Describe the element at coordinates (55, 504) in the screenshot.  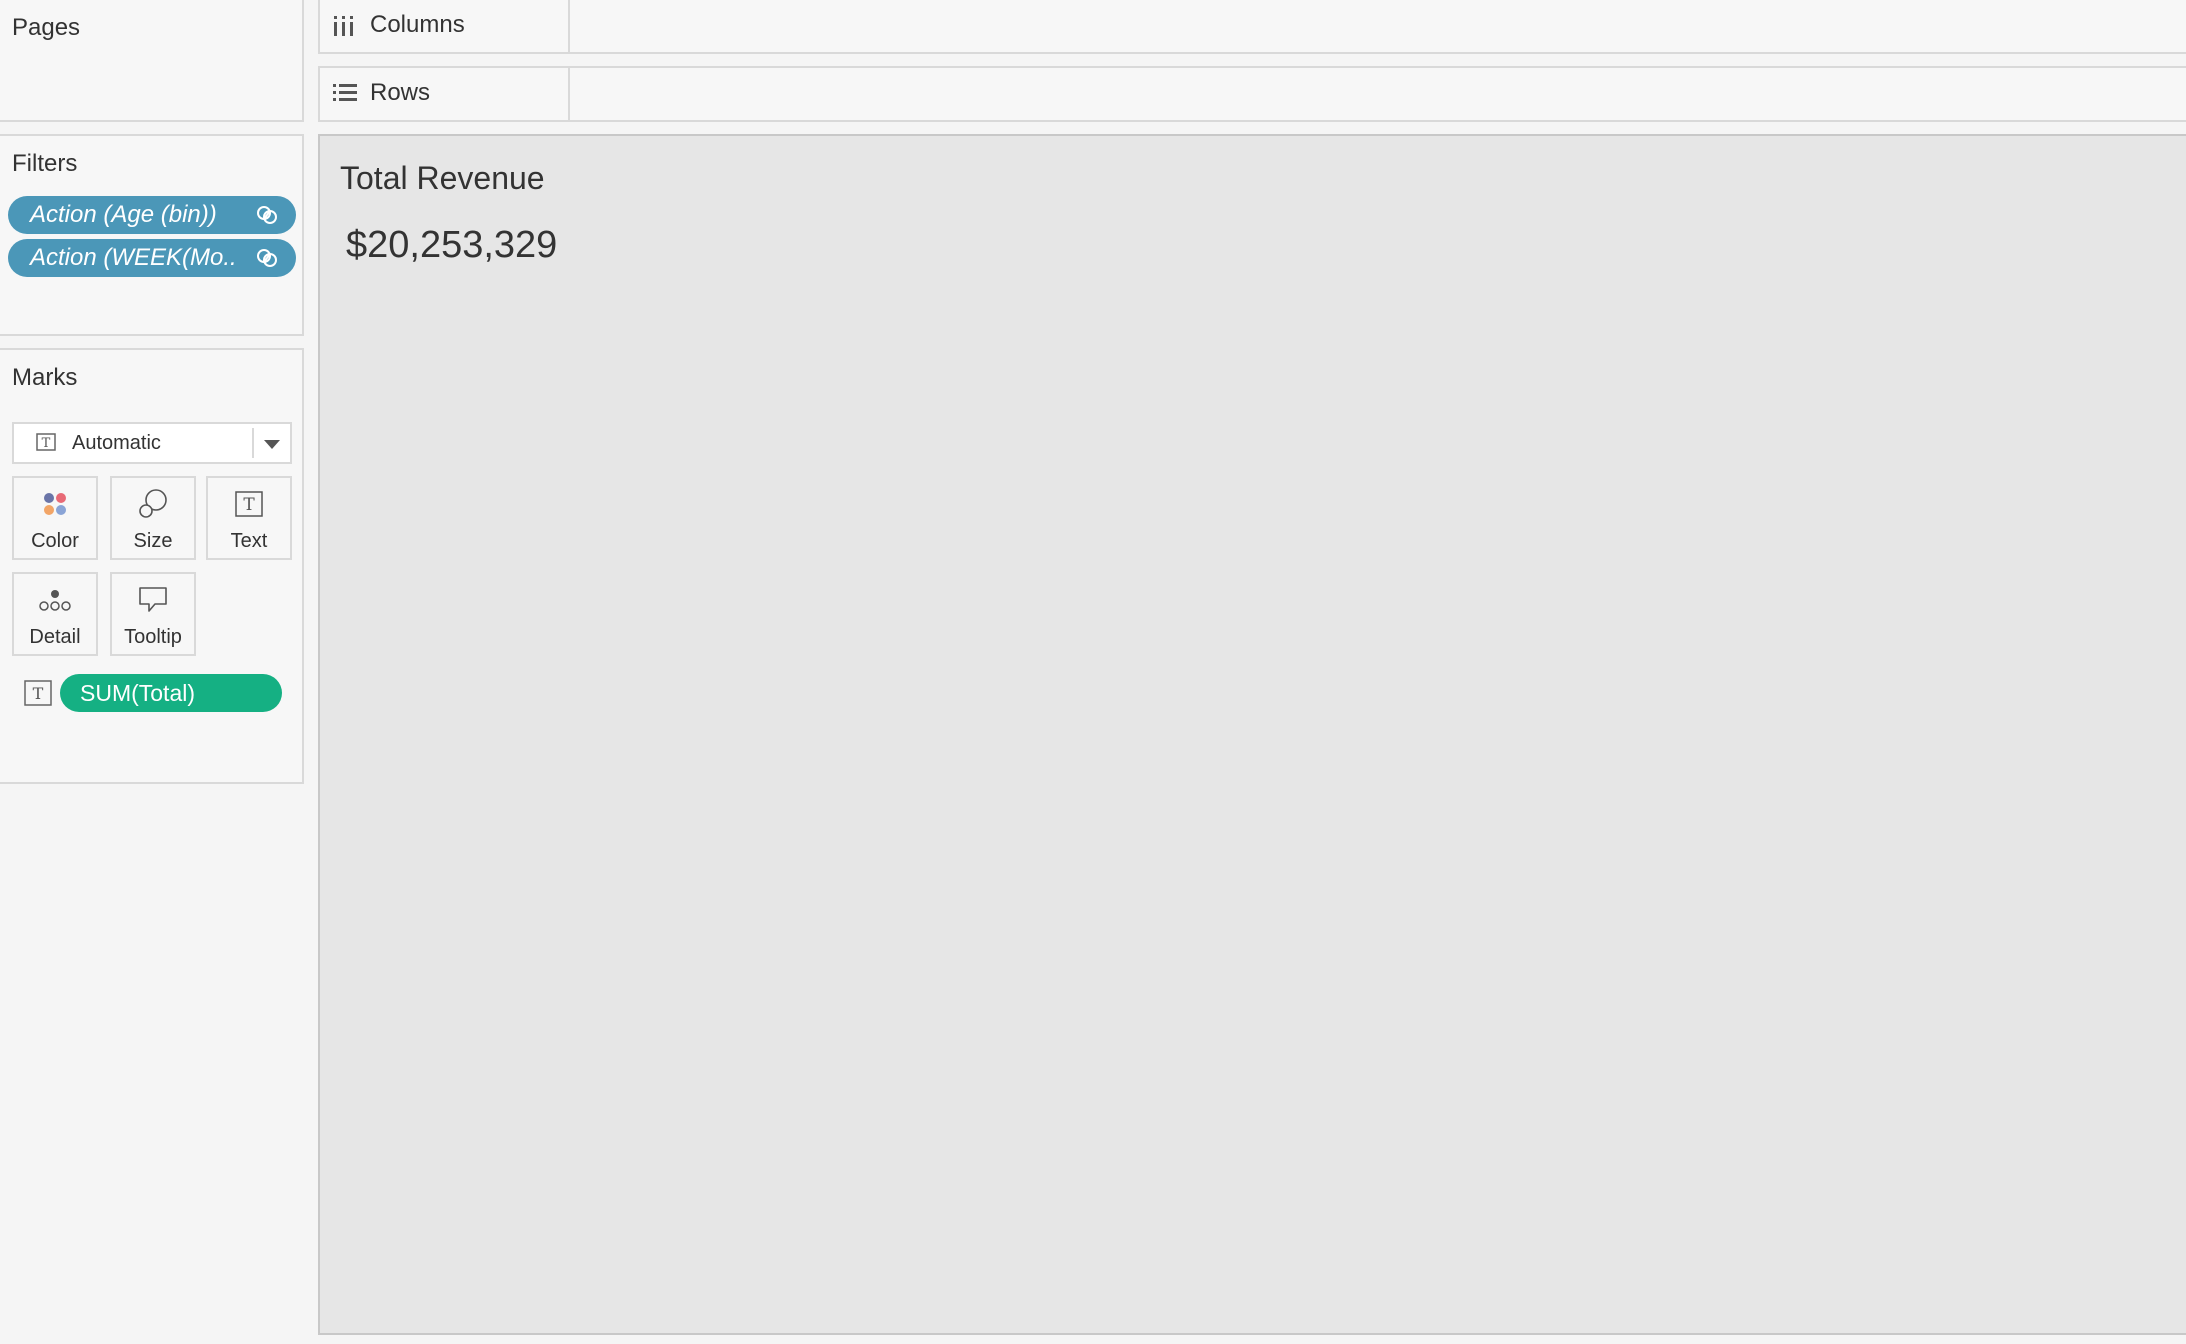
I see `color-dots-icon` at that location.